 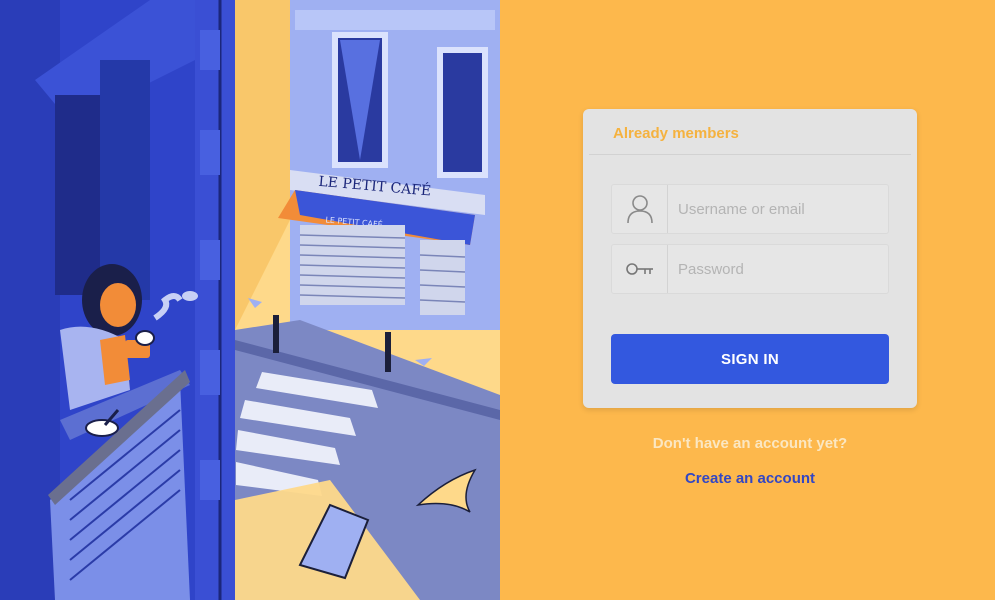 I want to click on key-icon, so click(x=640, y=269).